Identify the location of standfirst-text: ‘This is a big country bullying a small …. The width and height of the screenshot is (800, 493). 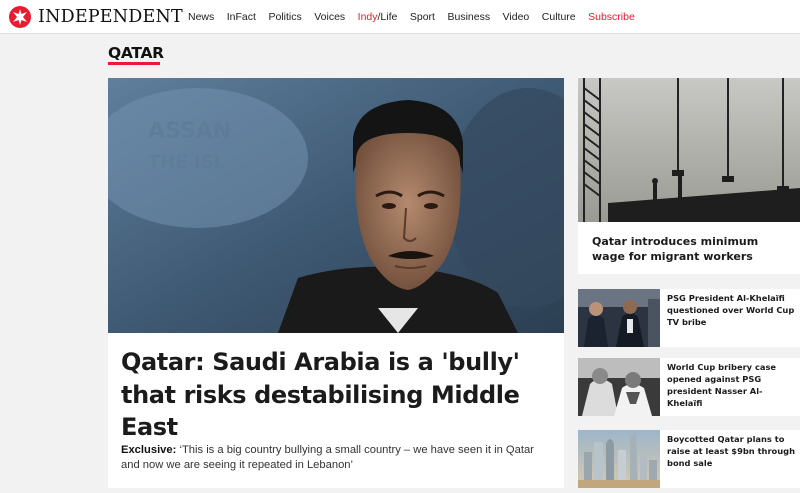
(327, 457).